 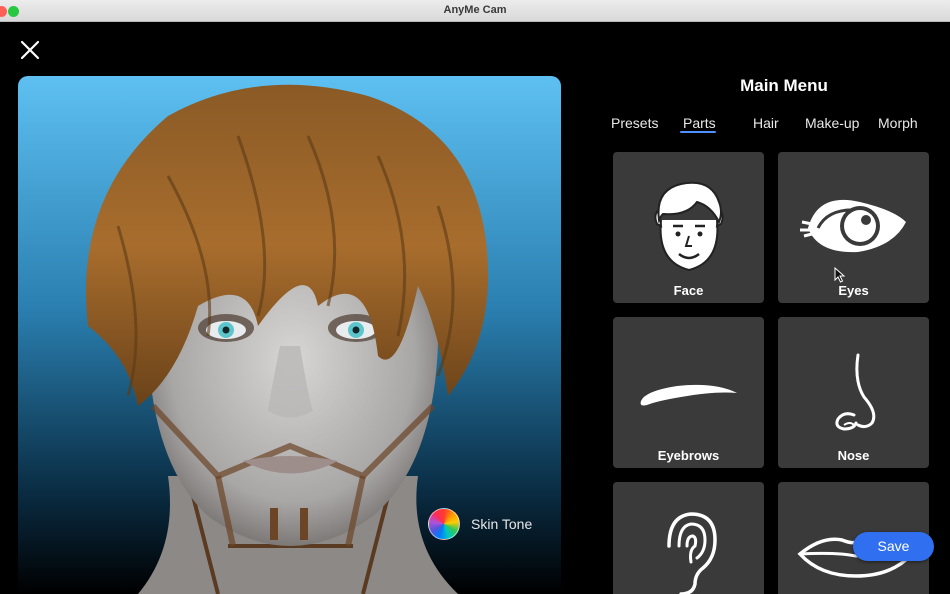 I want to click on part-tile-eyes: Eyes, so click(x=853, y=227).